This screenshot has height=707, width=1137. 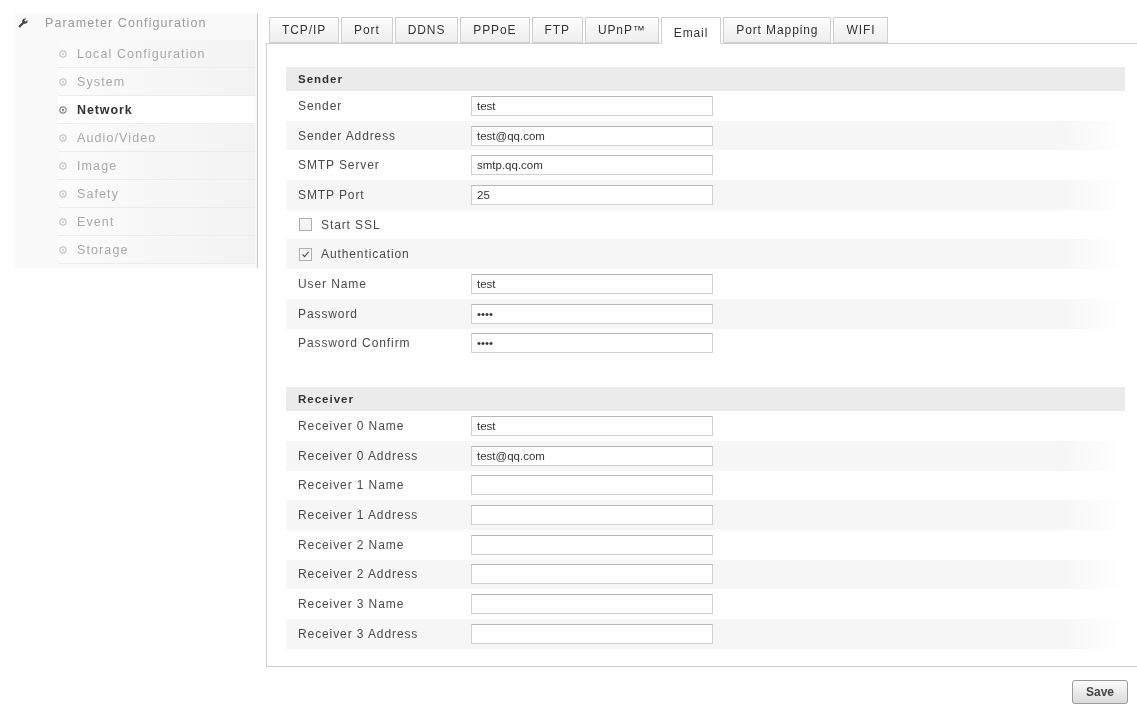 What do you see at coordinates (365, 254) in the screenshot?
I see `checkbox-label: Authentication` at bounding box center [365, 254].